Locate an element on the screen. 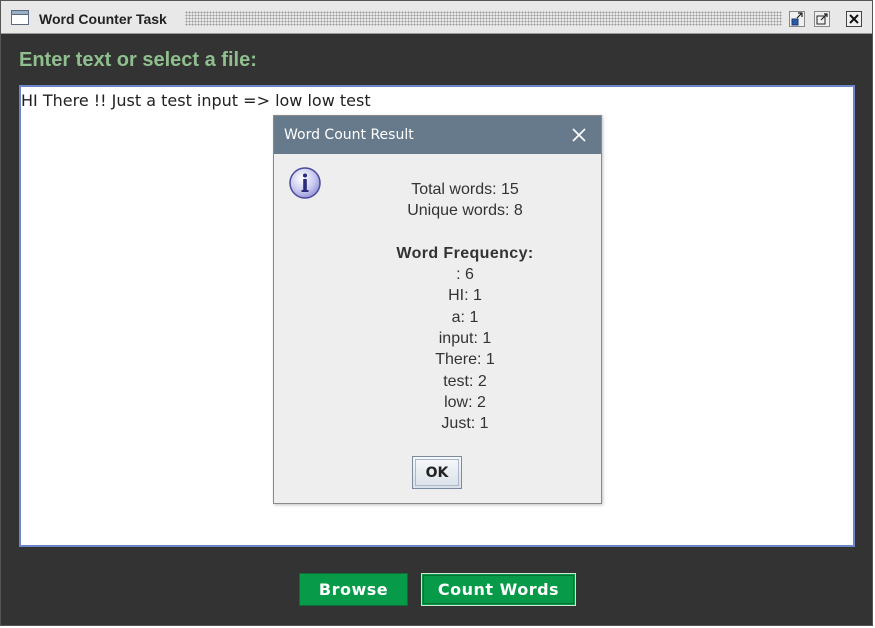 This screenshot has width=875, height=628. window-title: Word Counter Task is located at coordinates (103, 19).